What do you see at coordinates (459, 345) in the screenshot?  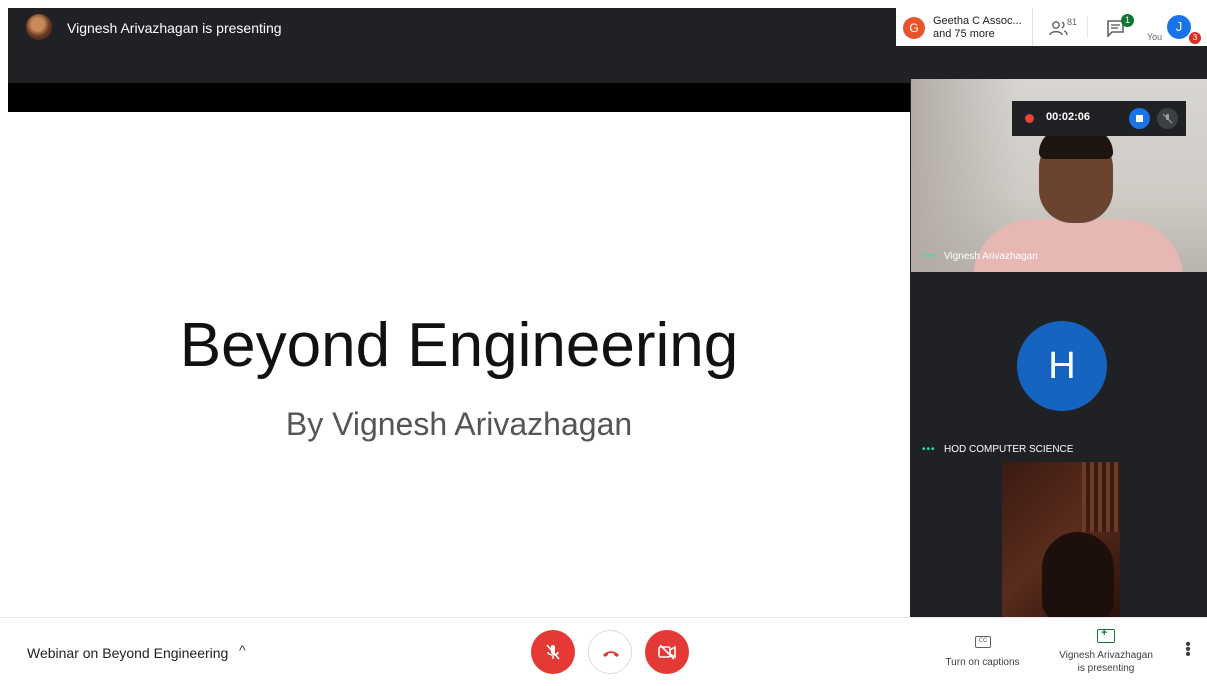 I see `slide-title: Beyond Engineering` at bounding box center [459, 345].